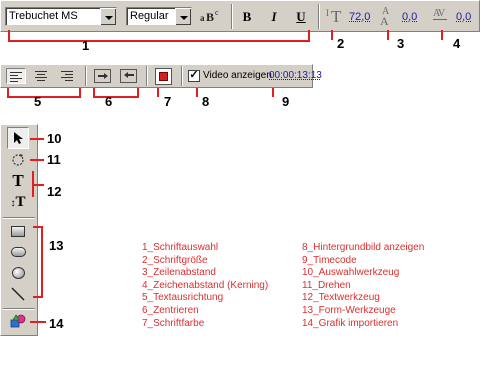  I want to click on rotate-icon, so click(18, 160).